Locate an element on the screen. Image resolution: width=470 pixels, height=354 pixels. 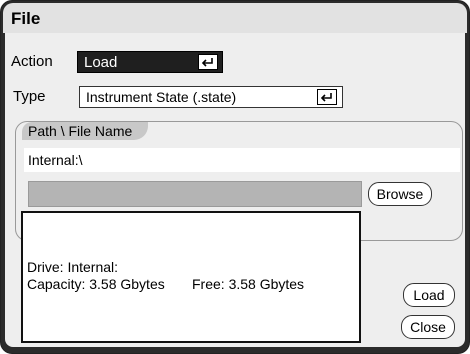
action-select: Load is located at coordinates (150, 62).